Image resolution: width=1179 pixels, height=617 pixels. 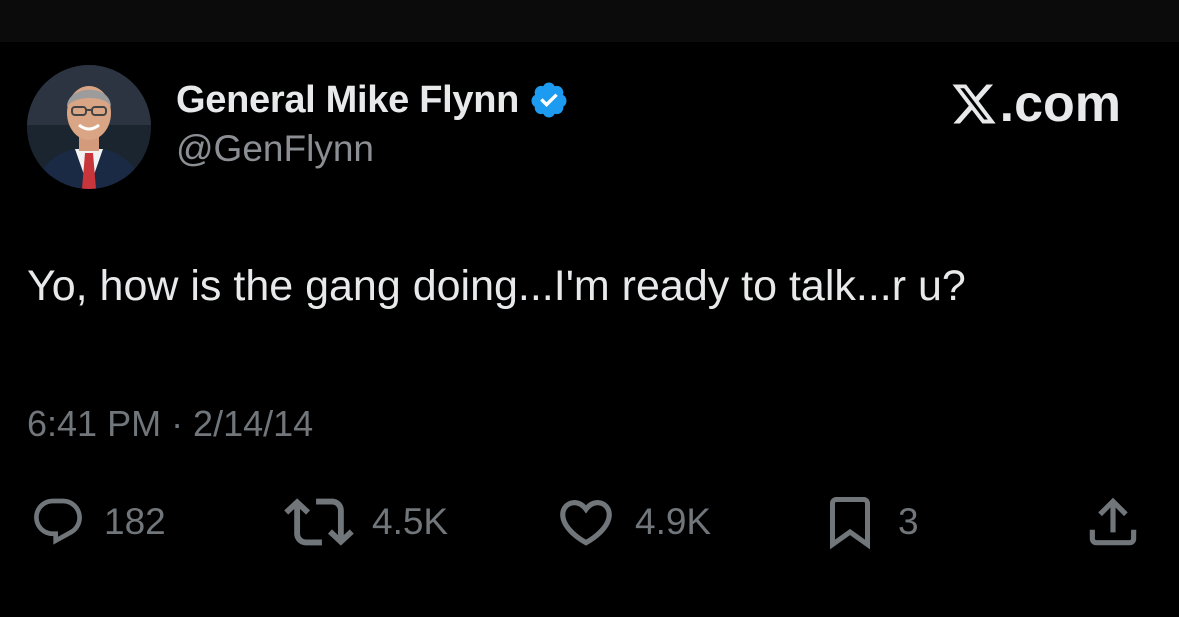 What do you see at coordinates (586, 523) in the screenshot?
I see `like-icon` at bounding box center [586, 523].